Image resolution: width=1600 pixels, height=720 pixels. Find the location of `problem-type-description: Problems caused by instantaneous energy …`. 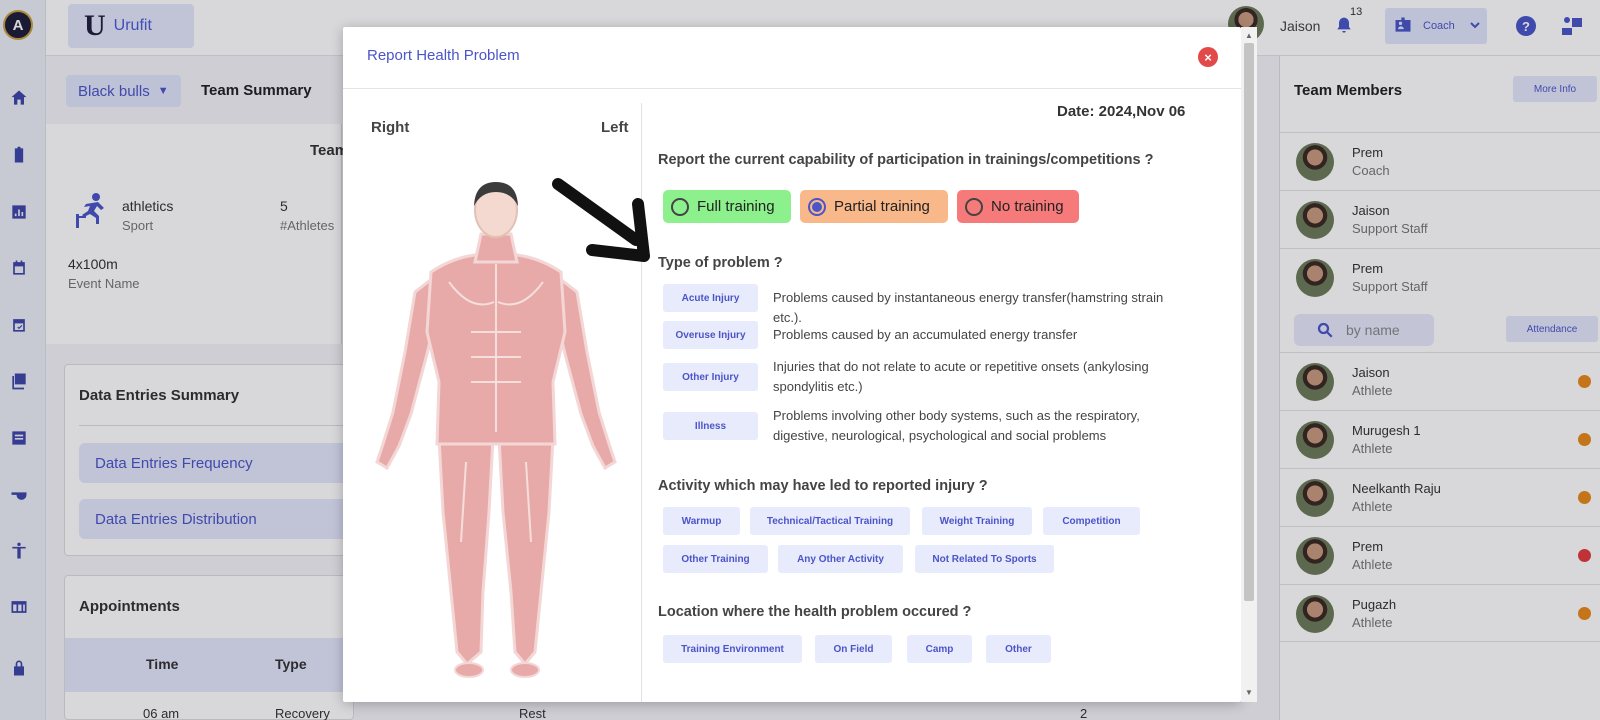

problem-type-description: Problems caused by instantaneous energy … is located at coordinates (968, 307).